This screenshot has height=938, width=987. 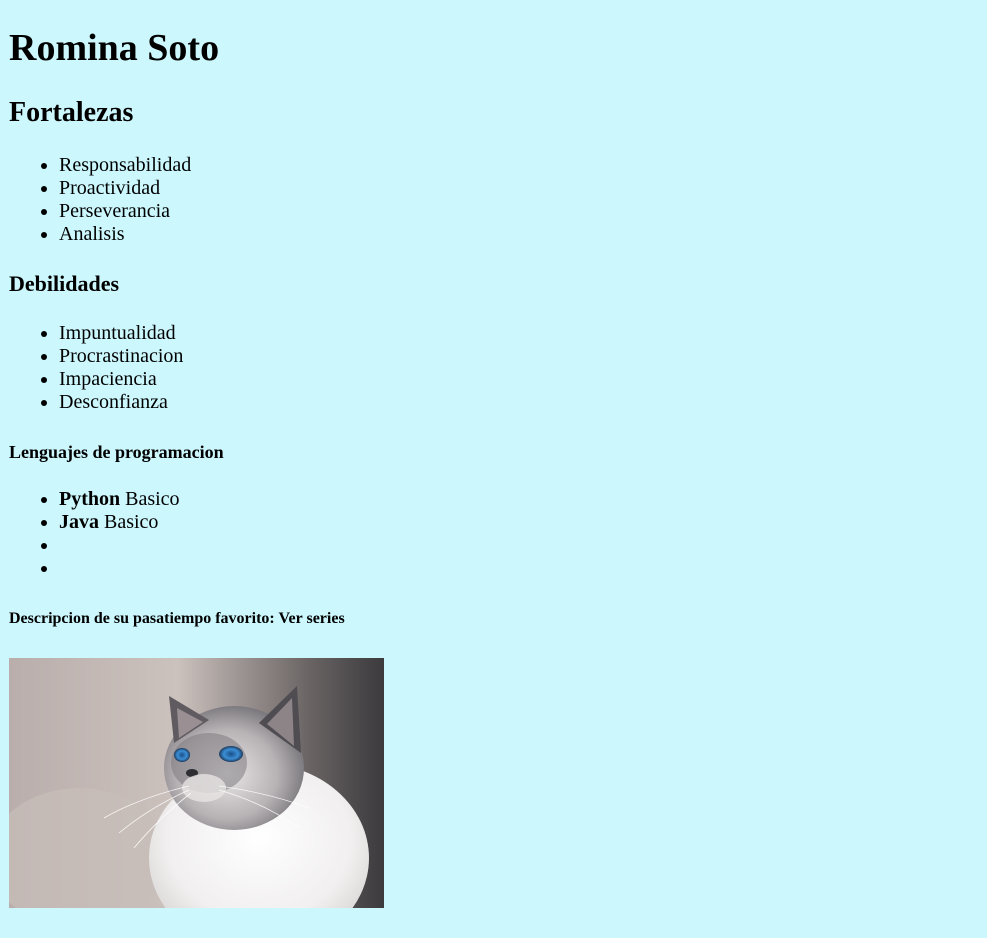 What do you see at coordinates (79, 522) in the screenshot?
I see `language-name: Java` at bounding box center [79, 522].